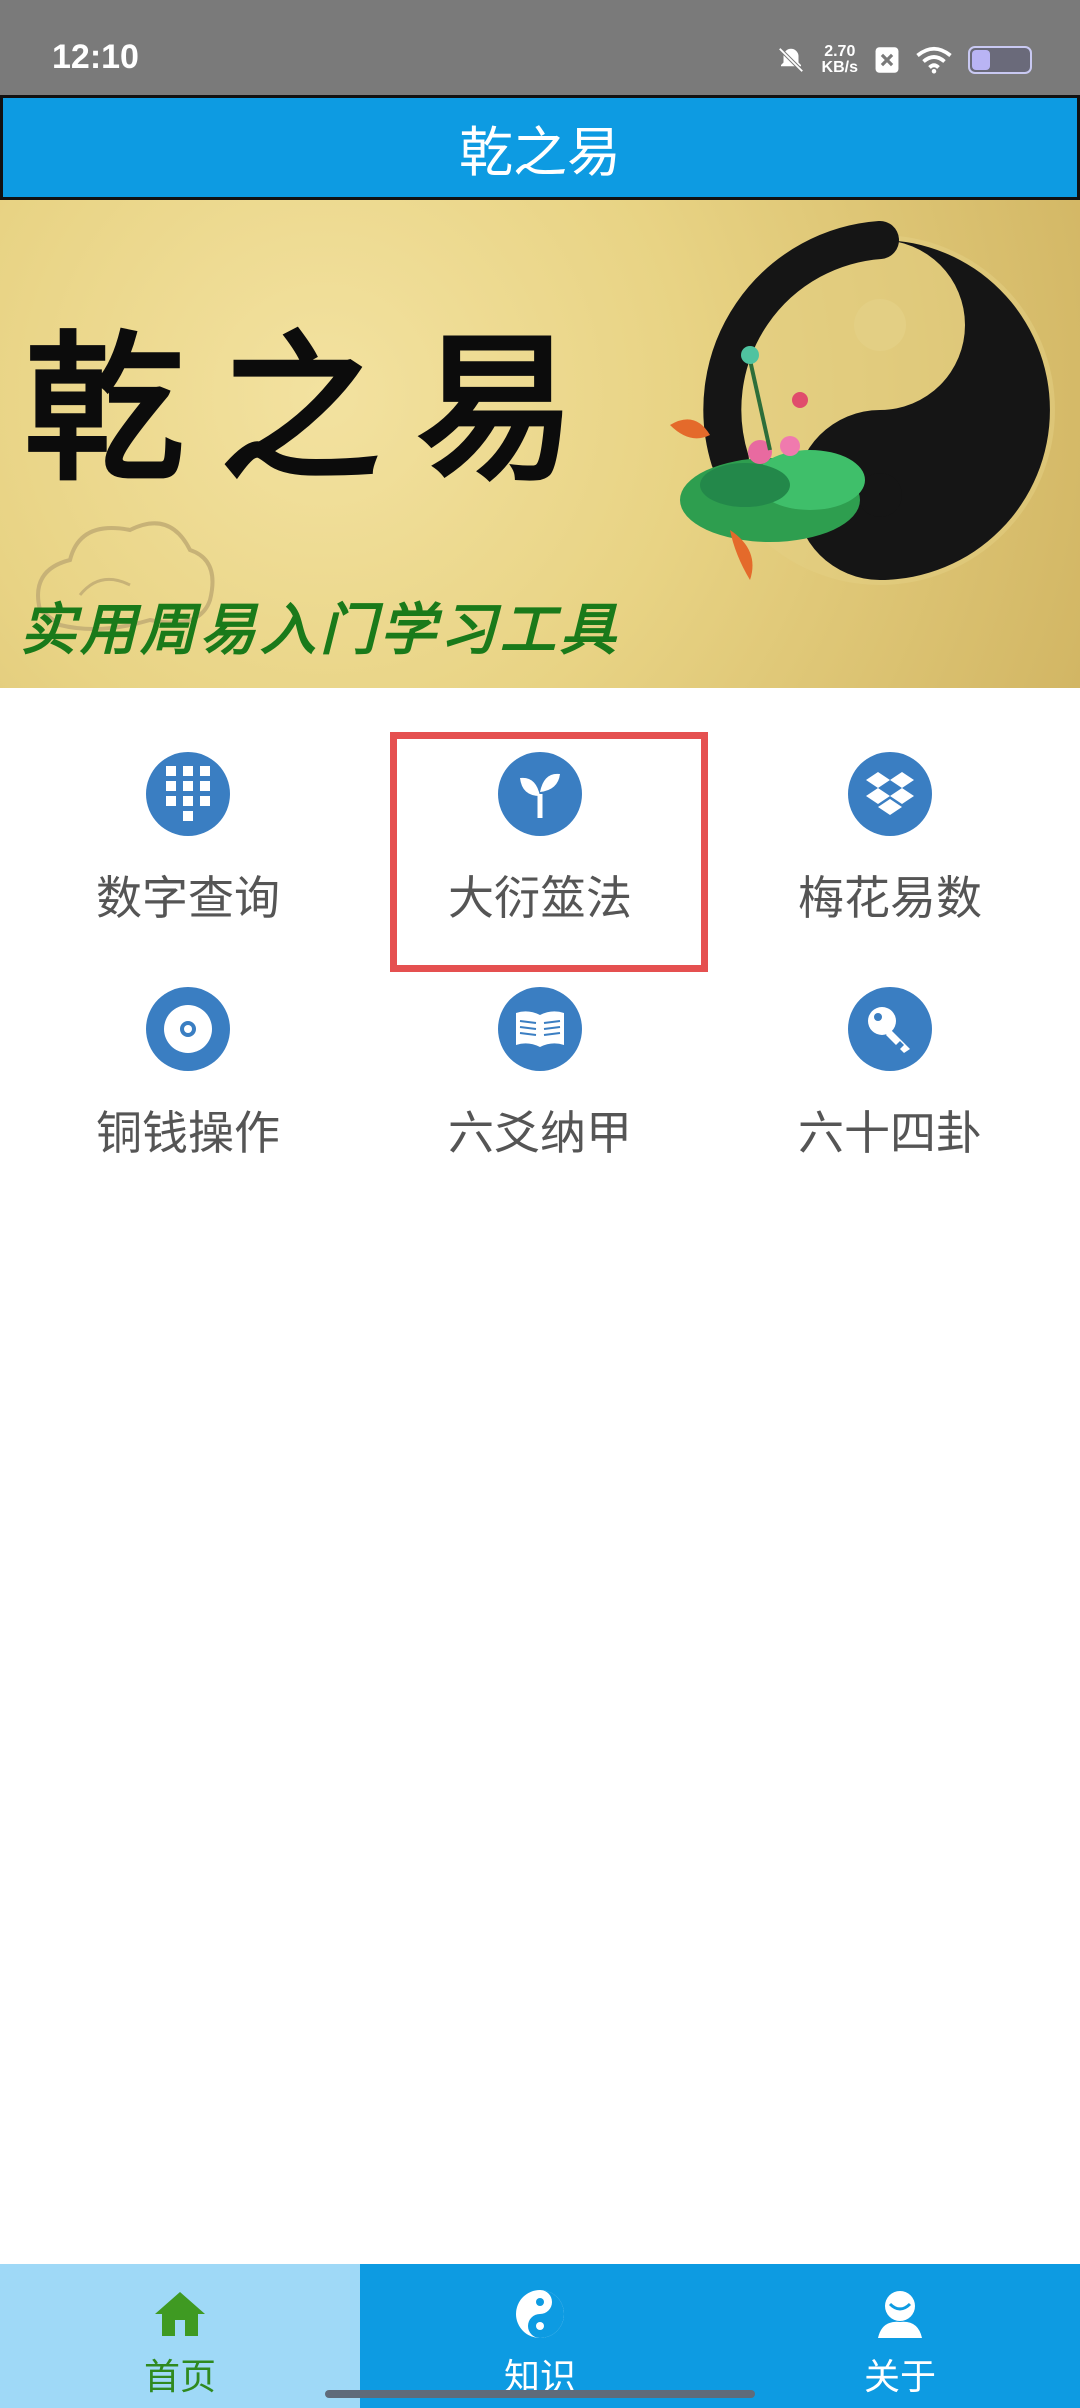 Image resolution: width=1080 pixels, height=2408 pixels. Describe the element at coordinates (188, 1029) in the screenshot. I see `disc-icon` at that location.